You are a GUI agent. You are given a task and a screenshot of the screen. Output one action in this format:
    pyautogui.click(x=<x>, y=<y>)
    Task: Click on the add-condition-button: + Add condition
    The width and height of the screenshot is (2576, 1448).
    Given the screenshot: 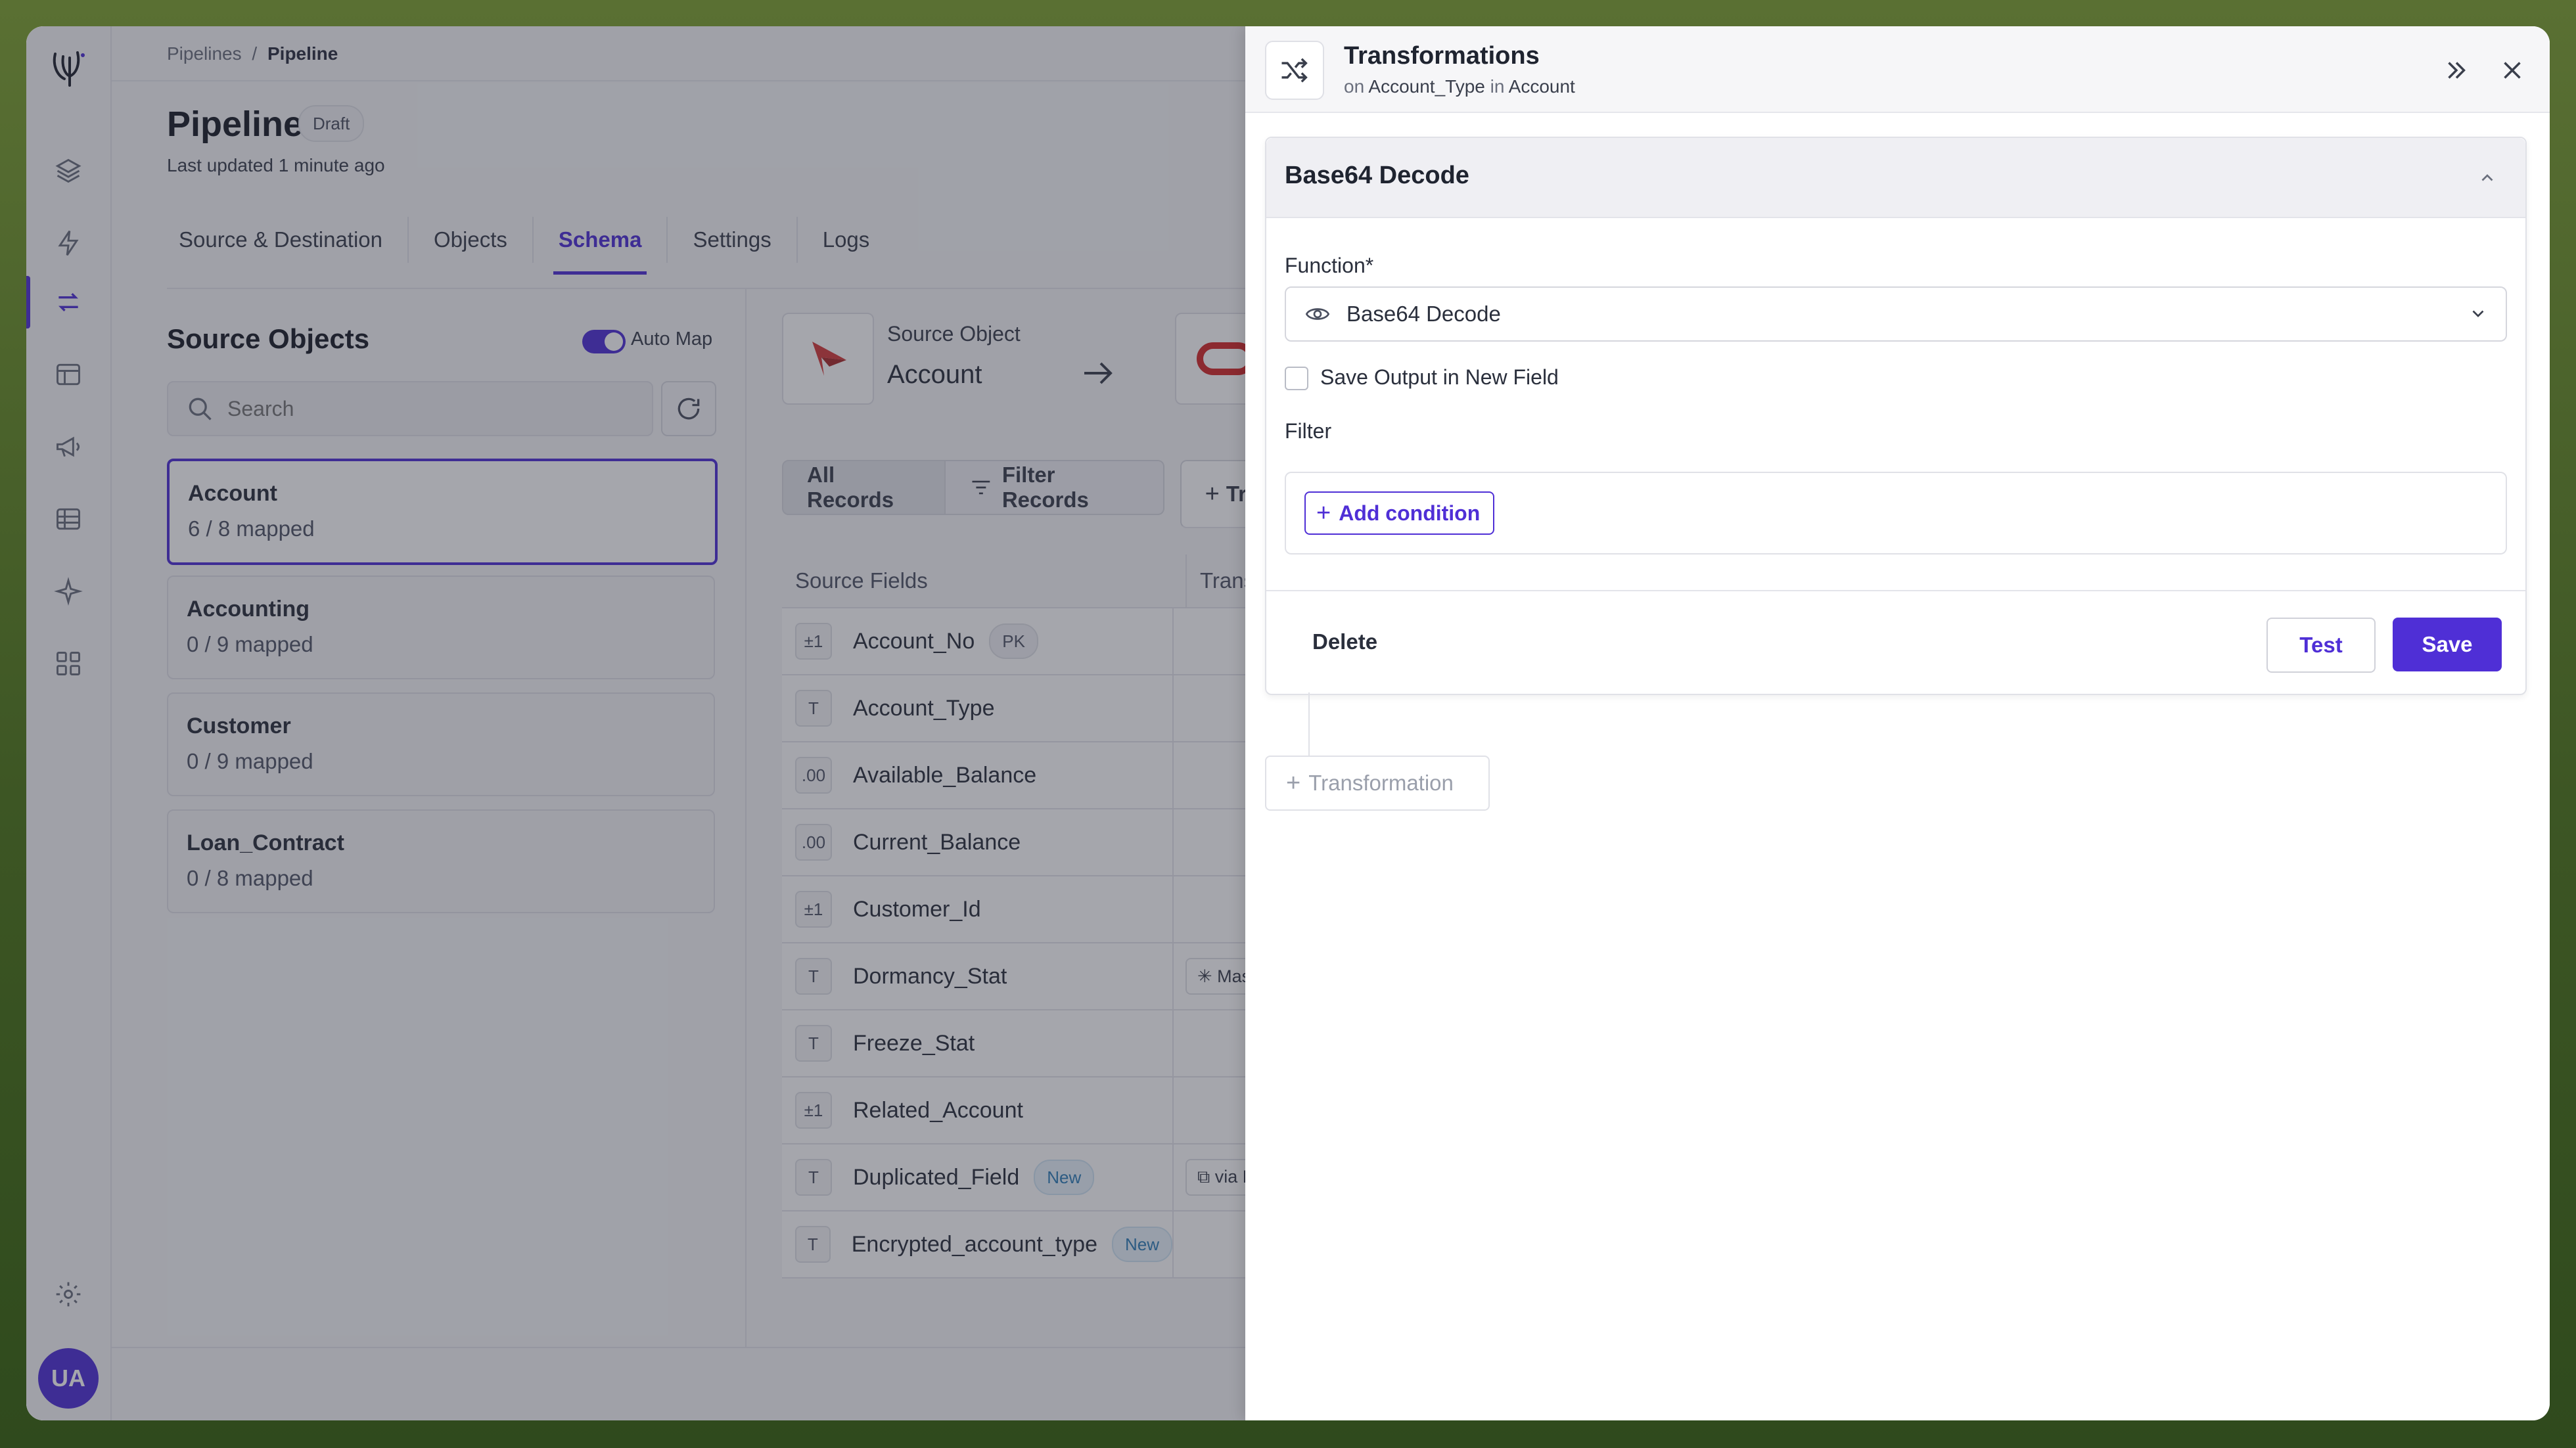 What is the action you would take?
    pyautogui.click(x=1400, y=513)
    